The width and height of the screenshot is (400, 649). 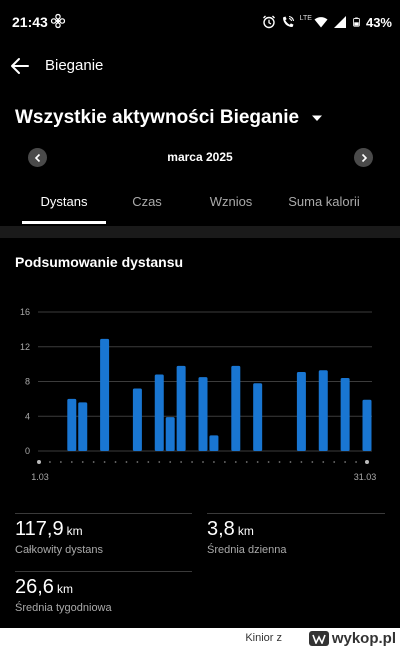 I want to click on status-time: 21:43, so click(x=30, y=22).